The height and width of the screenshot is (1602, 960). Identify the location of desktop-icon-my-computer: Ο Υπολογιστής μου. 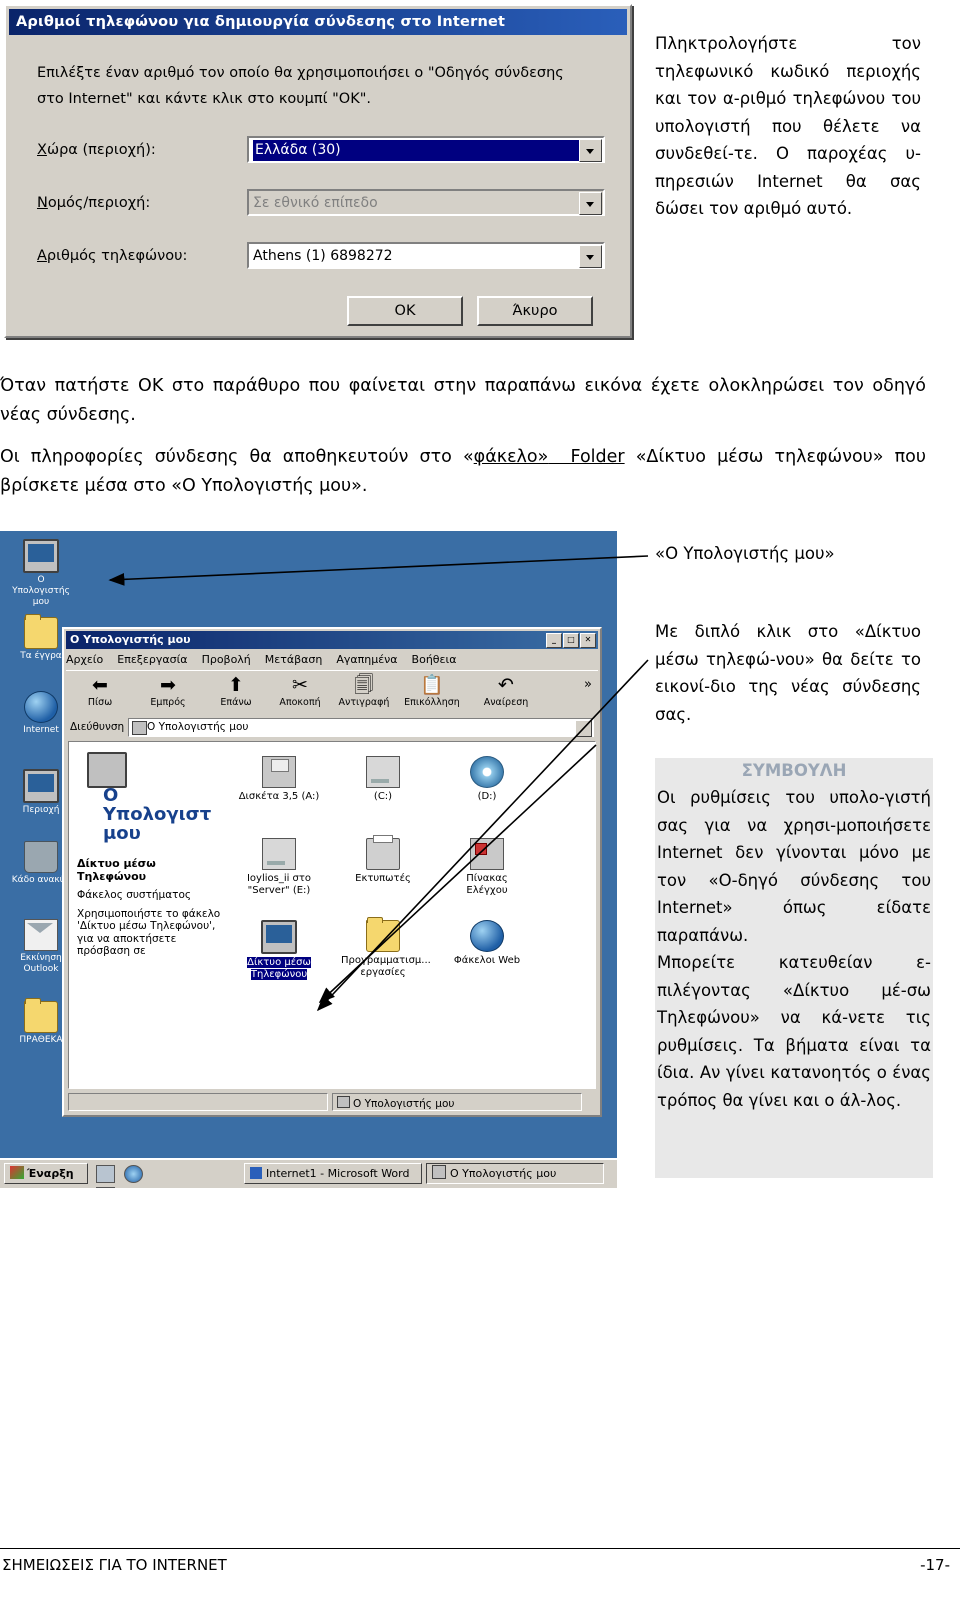
(41, 573).